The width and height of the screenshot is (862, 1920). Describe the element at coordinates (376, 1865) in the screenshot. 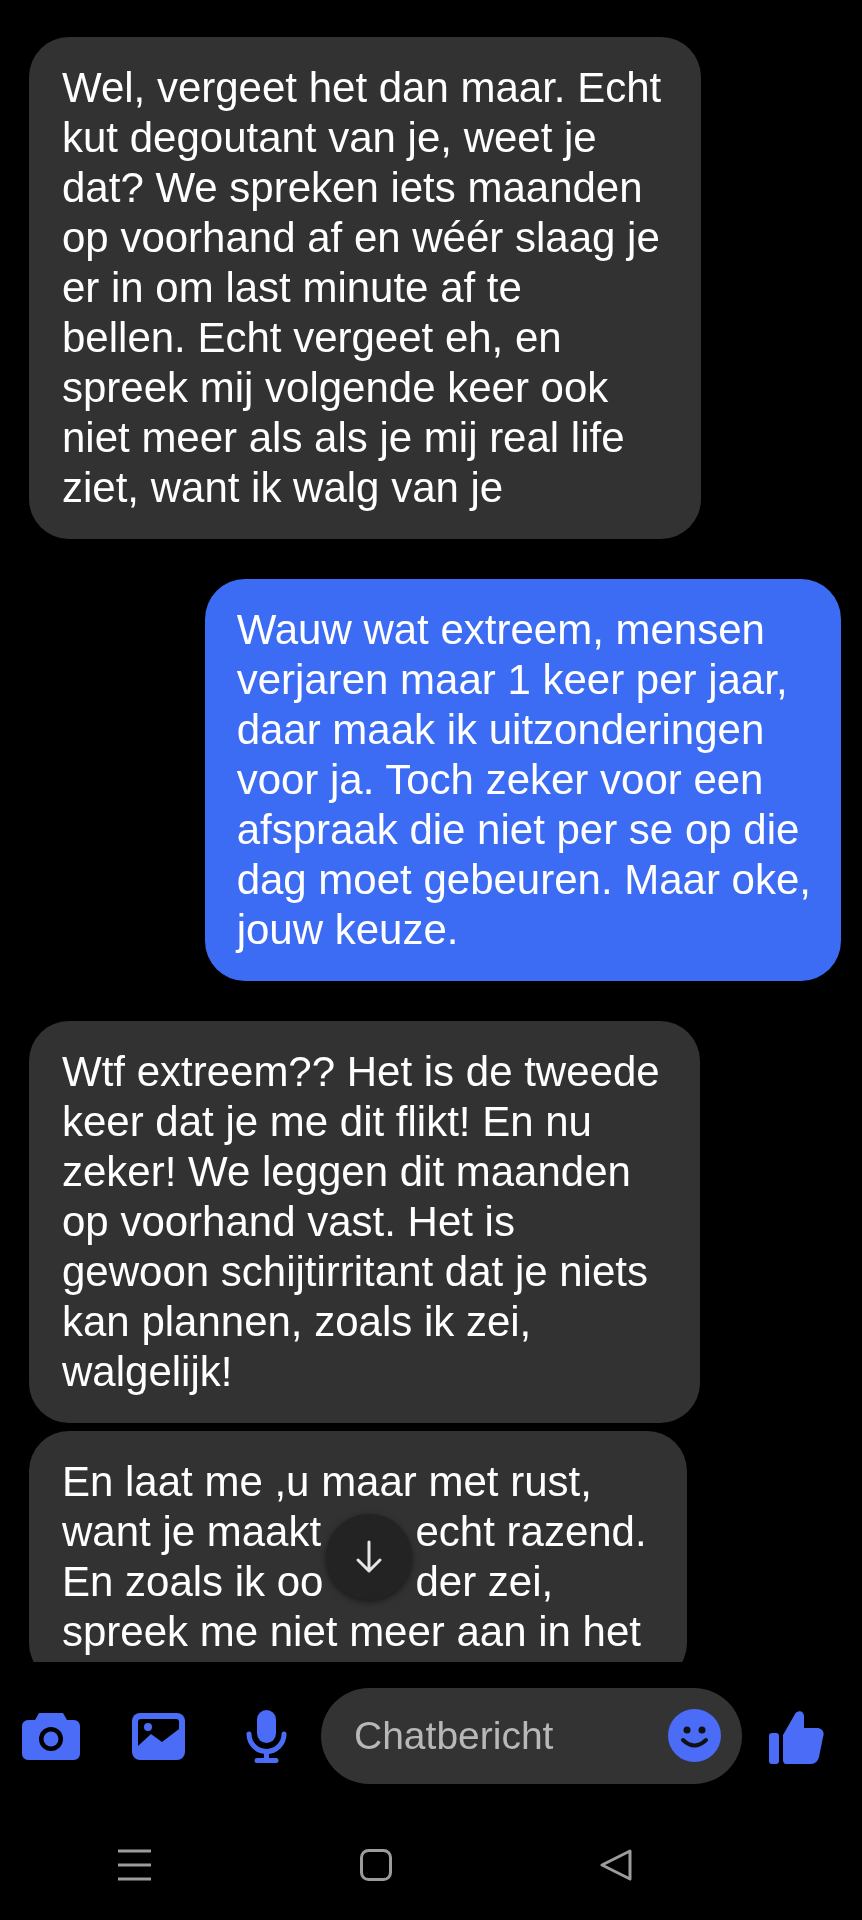

I see `square-icon` at that location.